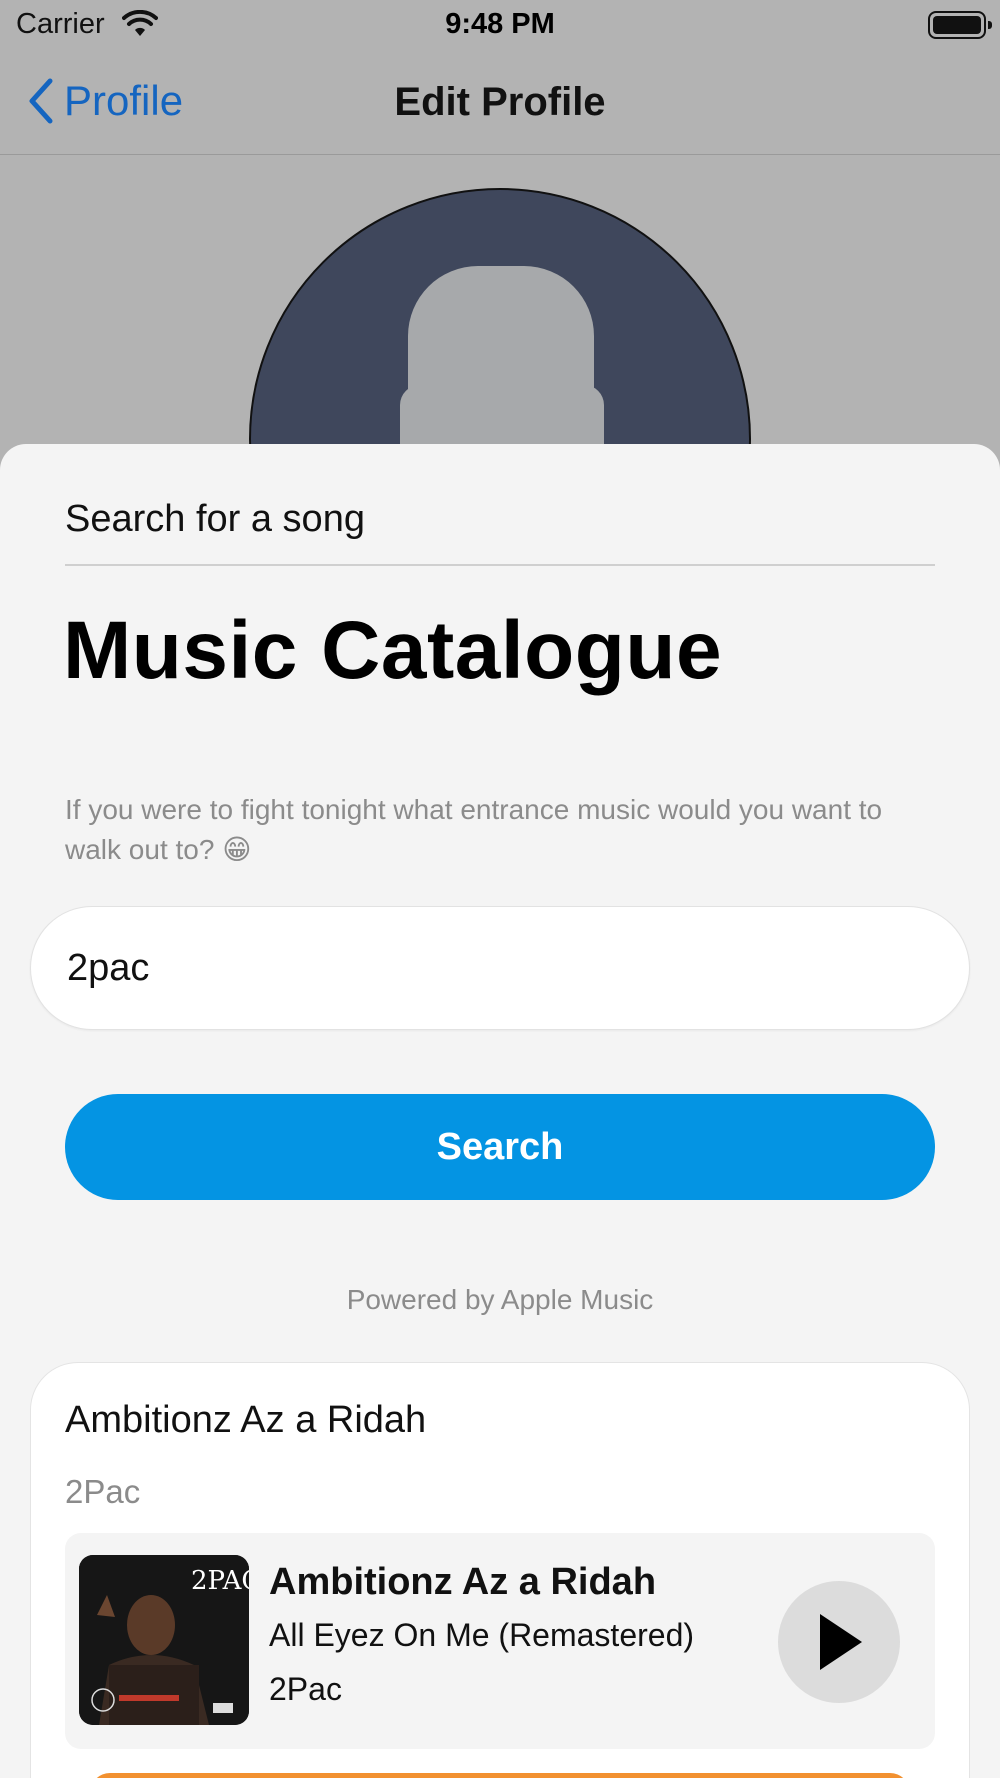  What do you see at coordinates (500, 1147) in the screenshot?
I see `search-button: Search` at bounding box center [500, 1147].